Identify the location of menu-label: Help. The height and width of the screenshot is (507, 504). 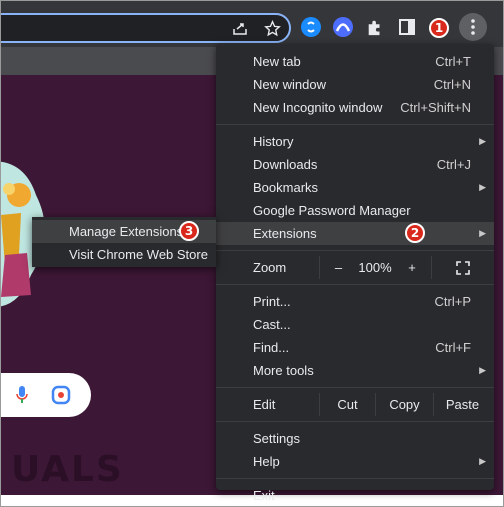
(266, 461).